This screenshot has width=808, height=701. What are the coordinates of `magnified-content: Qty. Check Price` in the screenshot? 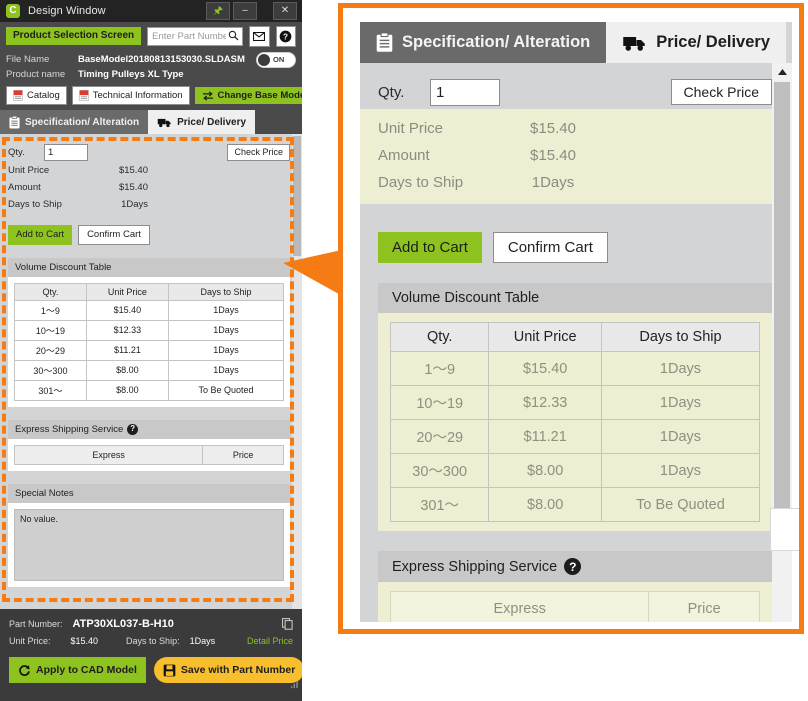 It's located at (576, 86).